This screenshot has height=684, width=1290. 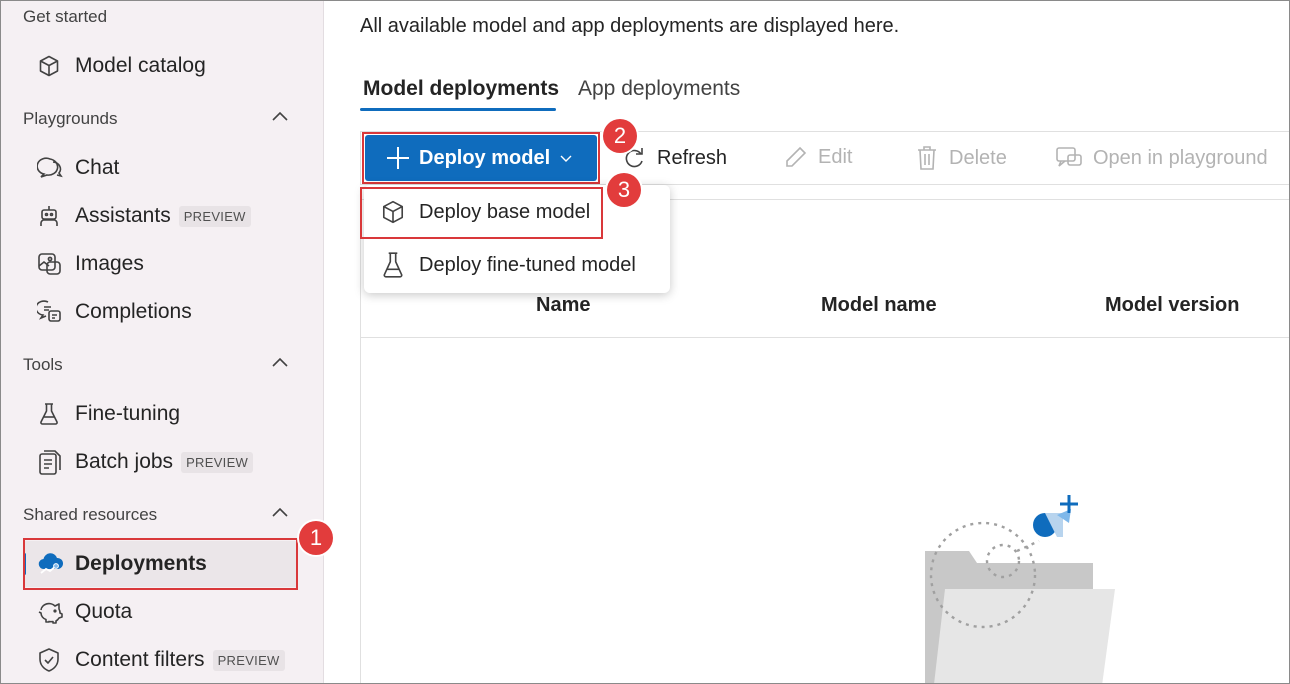 I want to click on shield-icon, so click(x=52, y=660).